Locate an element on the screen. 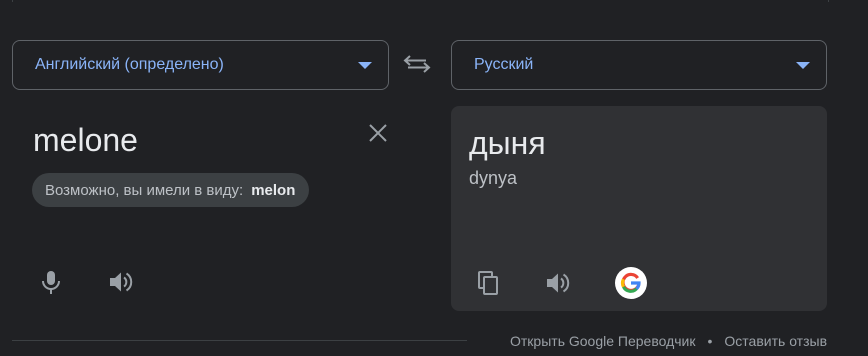 This screenshot has height=356, width=868. transliteration-text: dynya is located at coordinates (493, 178).